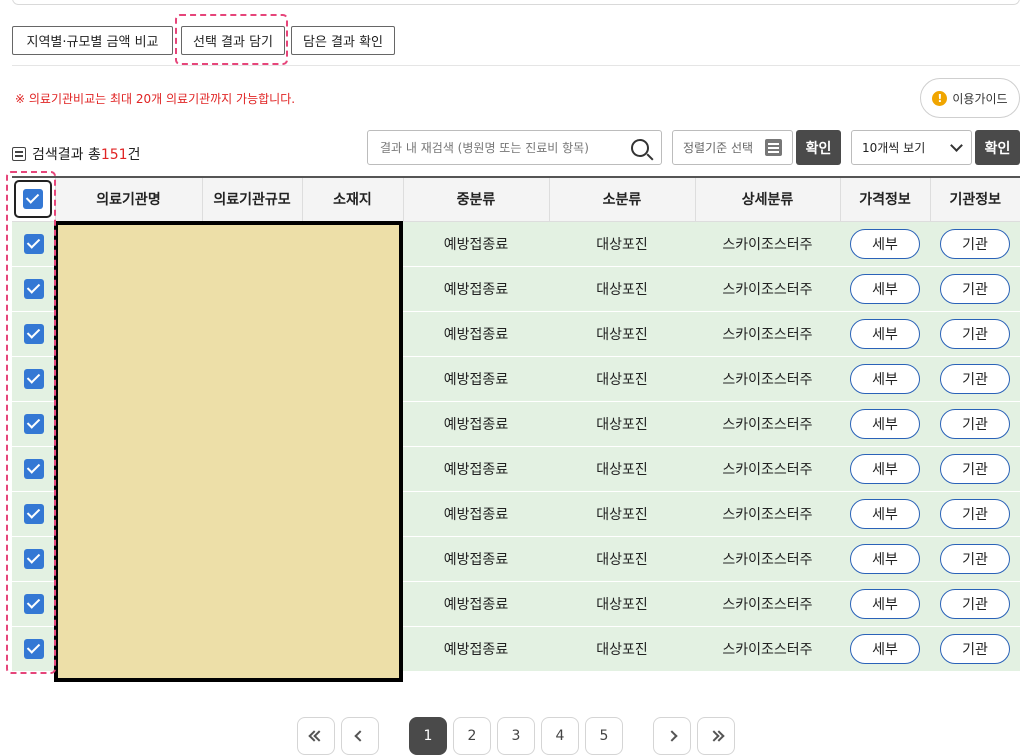 This screenshot has height=755, width=1029. What do you see at coordinates (773, 147) in the screenshot?
I see `list-icon` at bounding box center [773, 147].